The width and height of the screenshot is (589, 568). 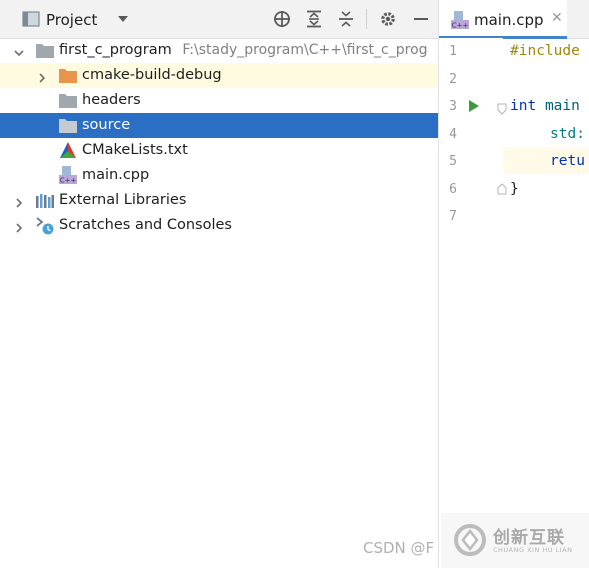 What do you see at coordinates (31, 19) in the screenshot?
I see `project-view-icon` at bounding box center [31, 19].